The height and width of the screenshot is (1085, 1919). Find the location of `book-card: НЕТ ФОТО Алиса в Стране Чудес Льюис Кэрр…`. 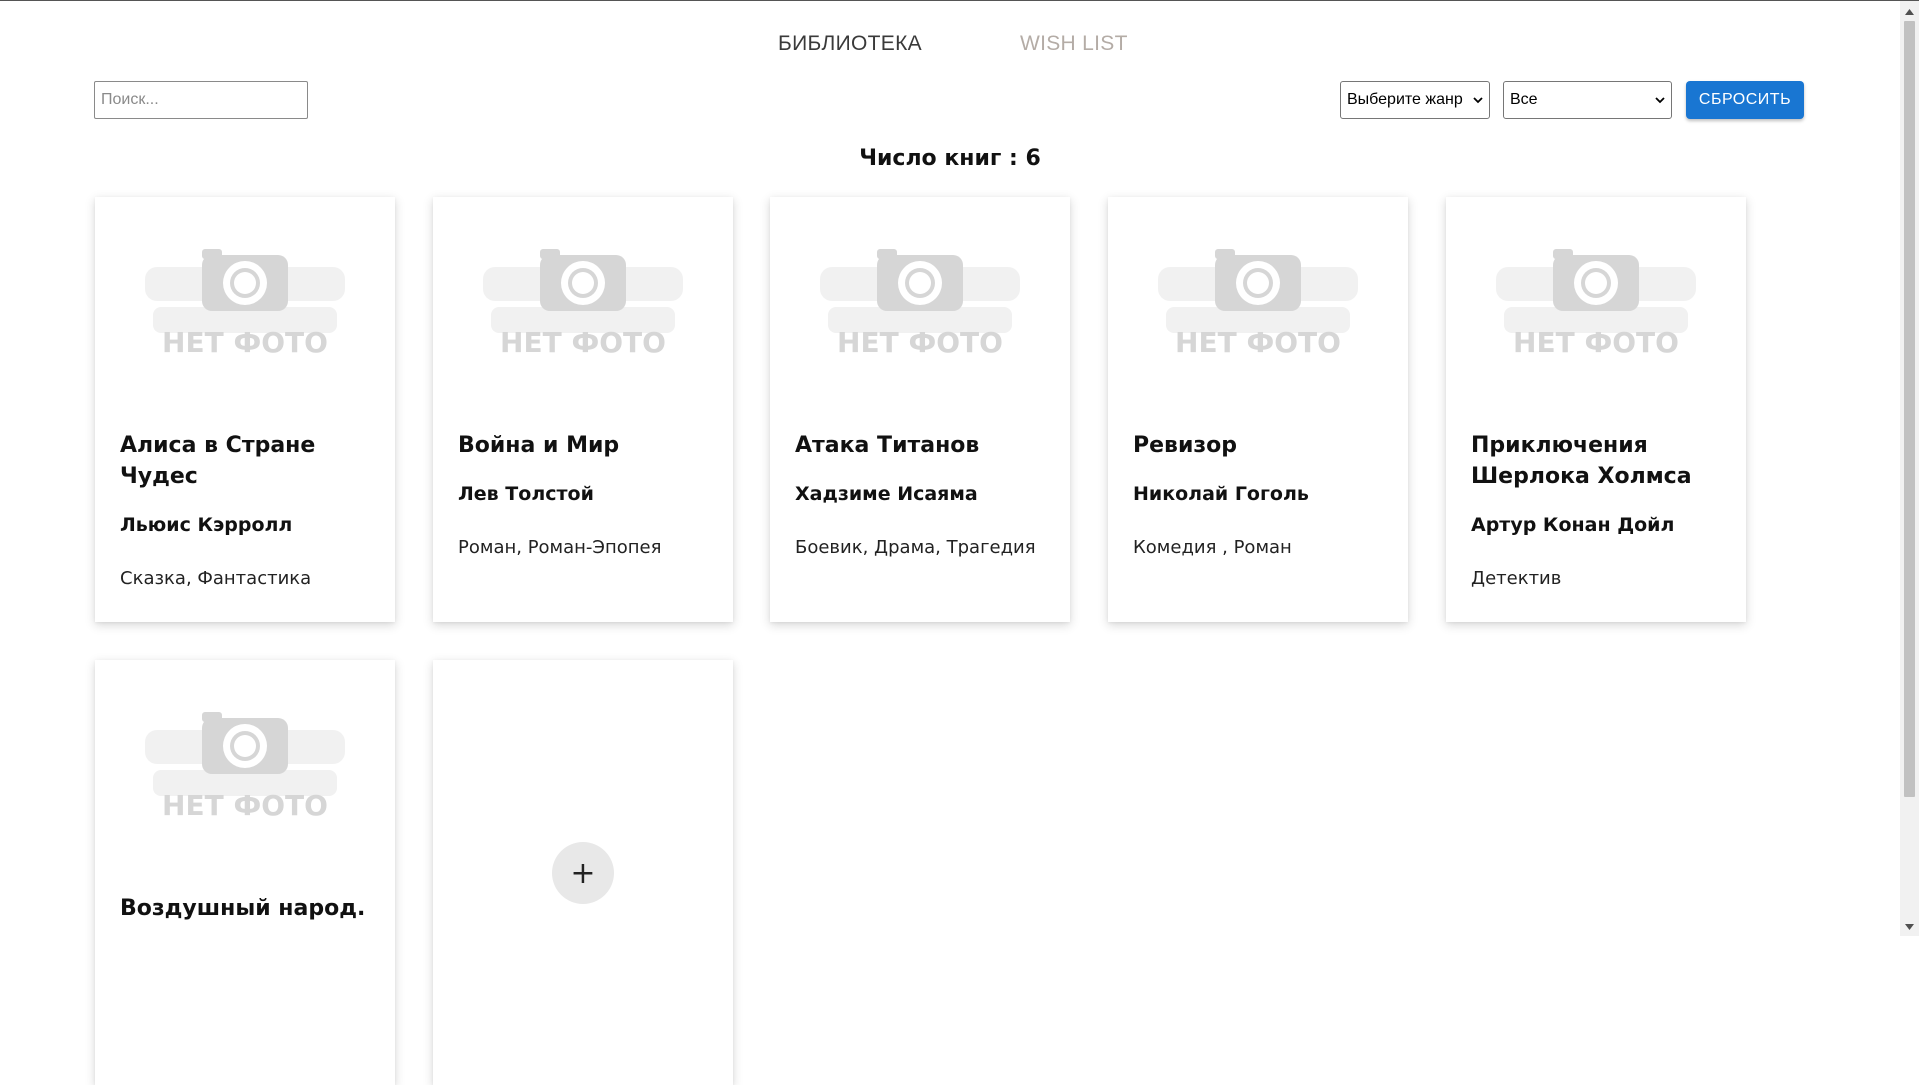

book-card: НЕТ ФОТО Алиса в Стране Чудес Льюис Кэрр… is located at coordinates (245, 409).